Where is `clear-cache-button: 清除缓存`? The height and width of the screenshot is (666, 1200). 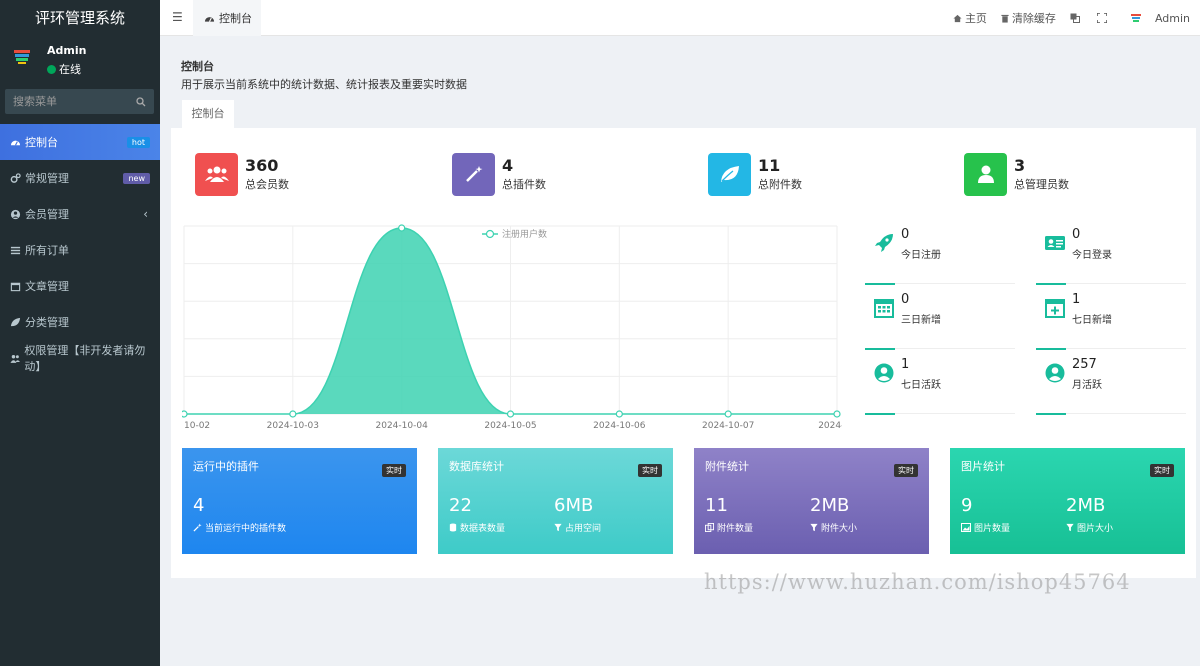 clear-cache-button: 清除缓存 is located at coordinates (1028, 18).